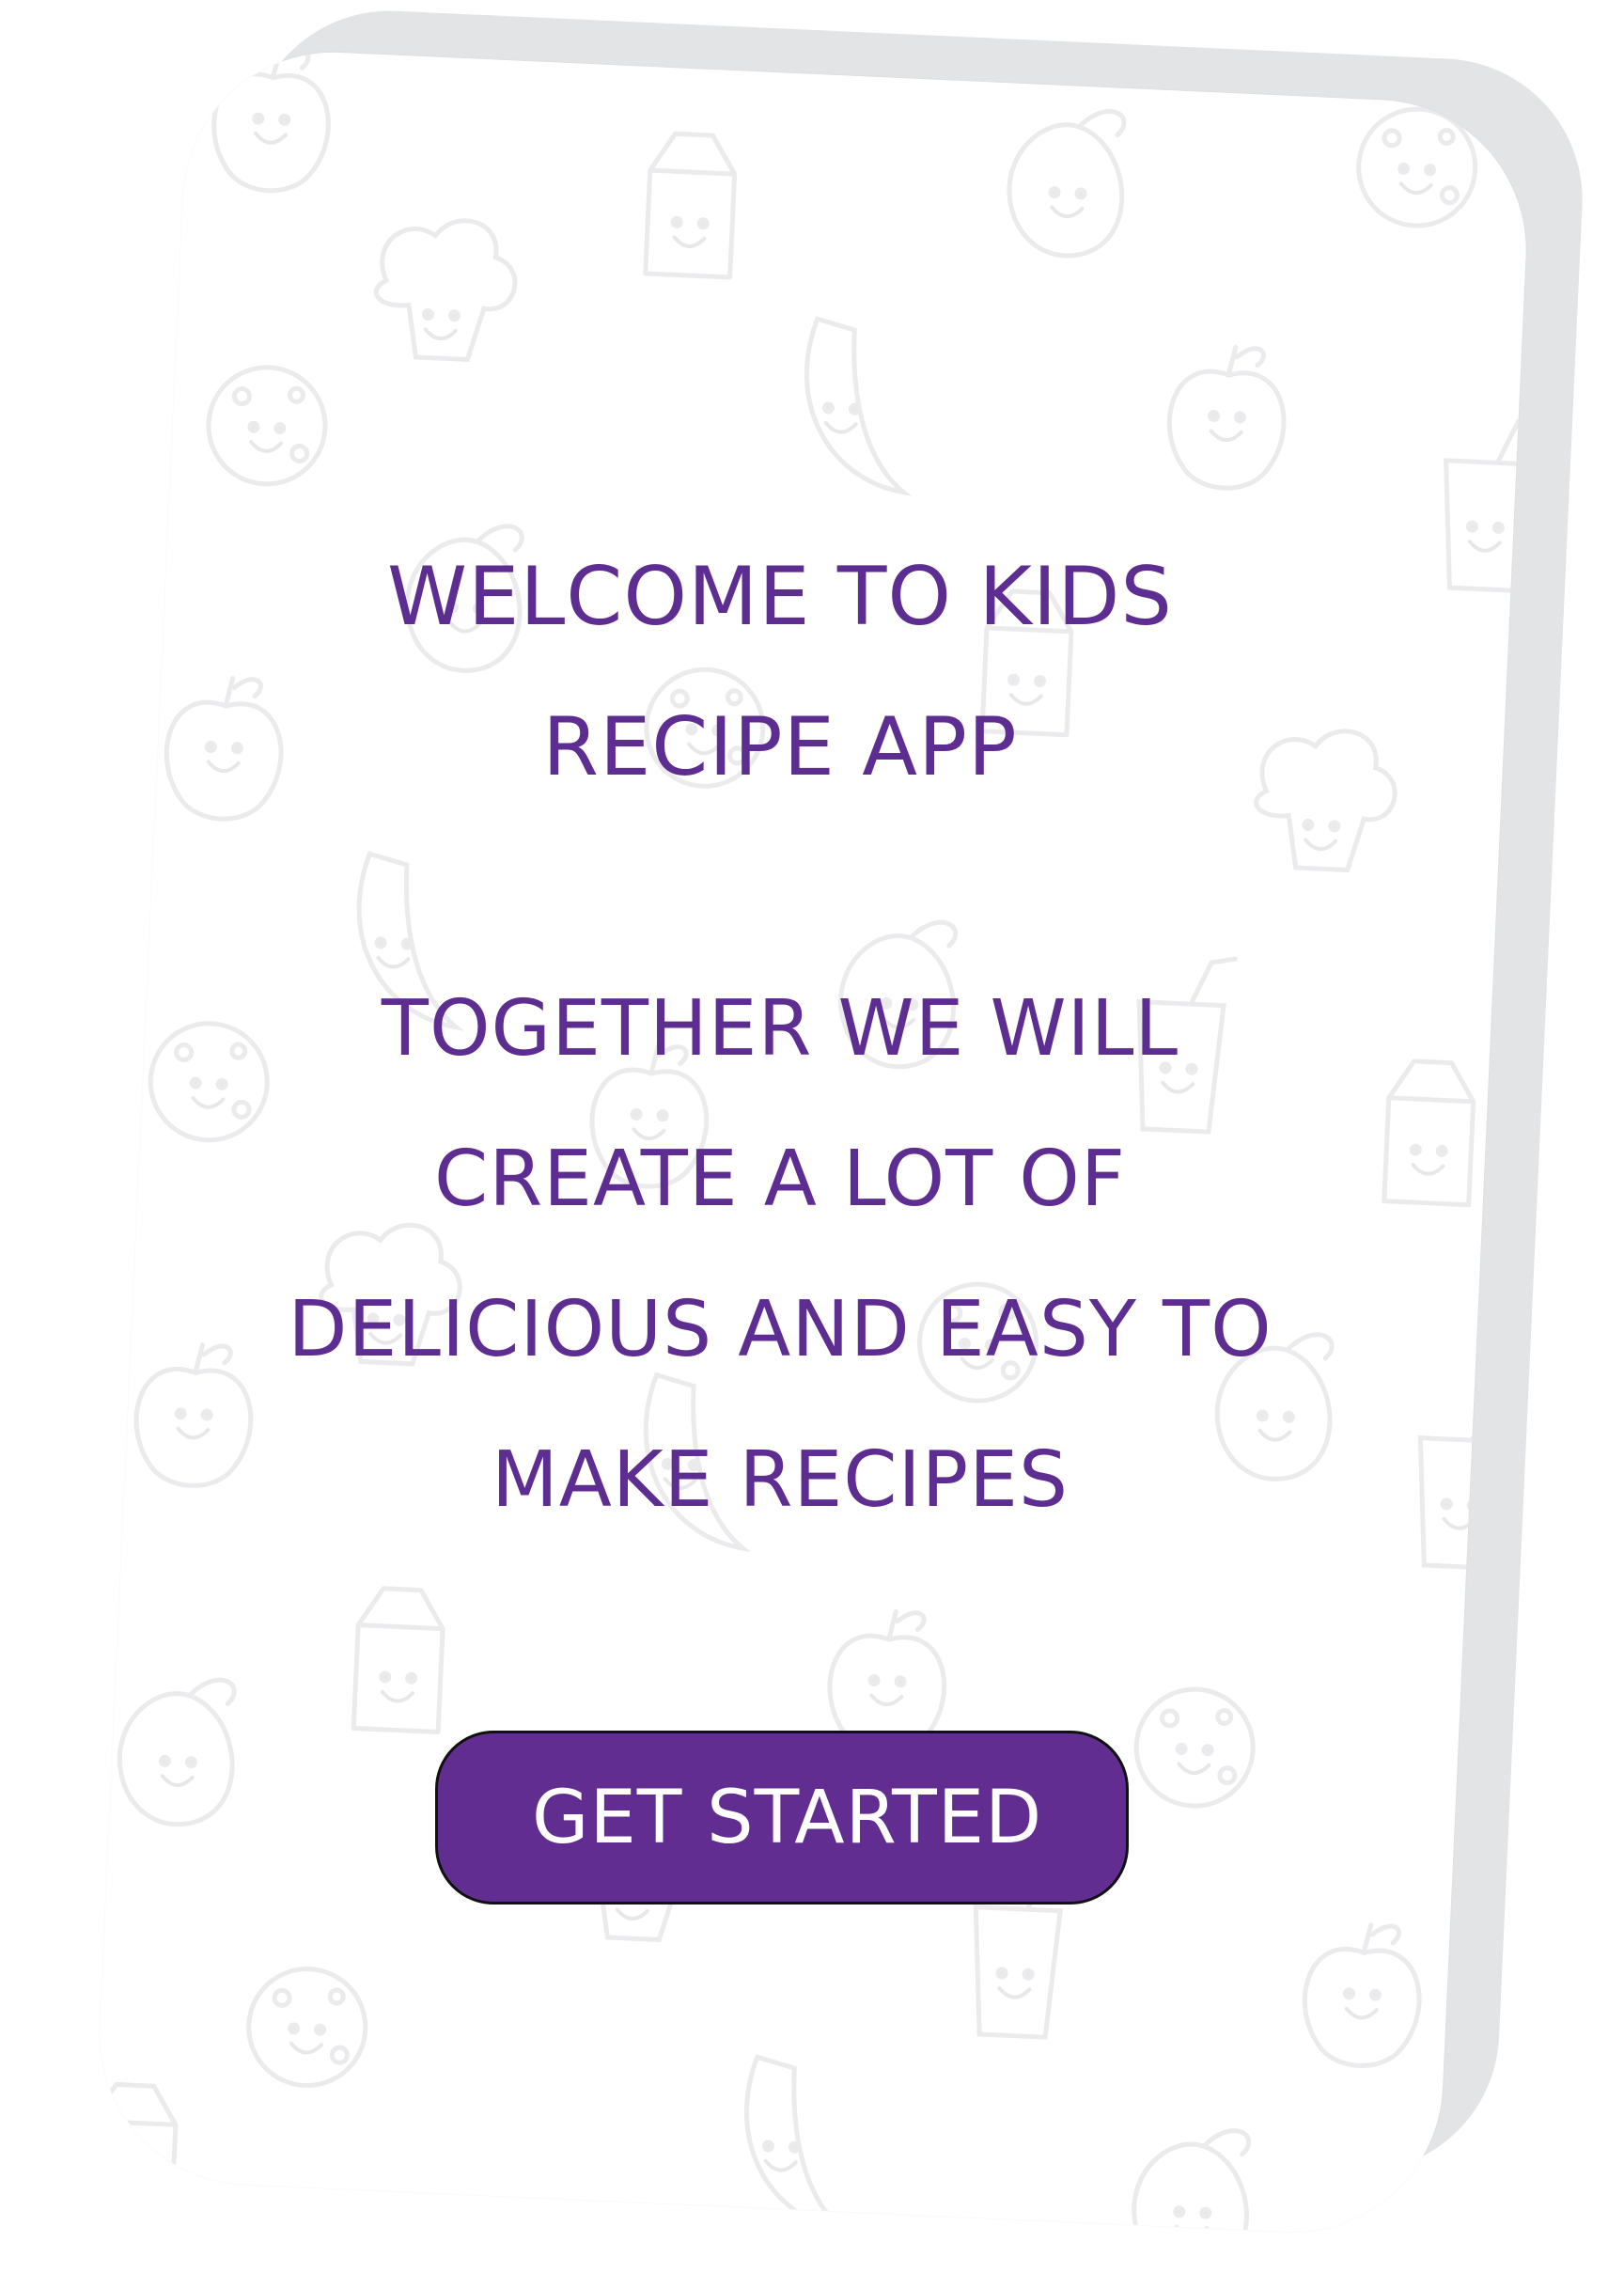 This screenshot has width=1624, height=2273. What do you see at coordinates (780, 1329) in the screenshot?
I see `intro-text-line-3: DELICIOUS and Easy TO` at bounding box center [780, 1329].